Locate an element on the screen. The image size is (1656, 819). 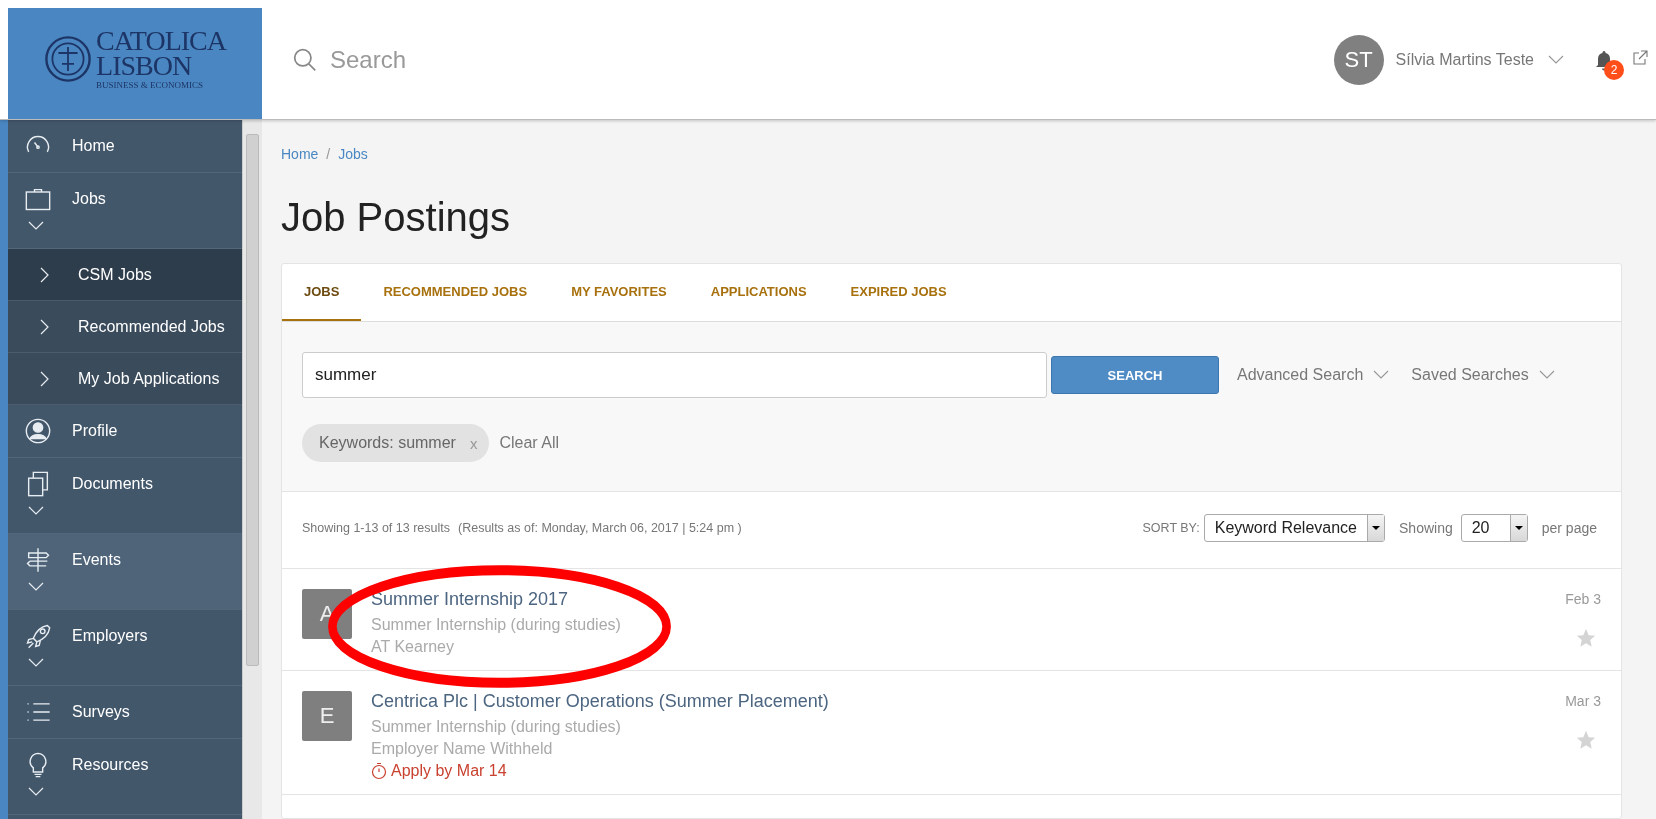
signpost-icon is located at coordinates (38, 560).